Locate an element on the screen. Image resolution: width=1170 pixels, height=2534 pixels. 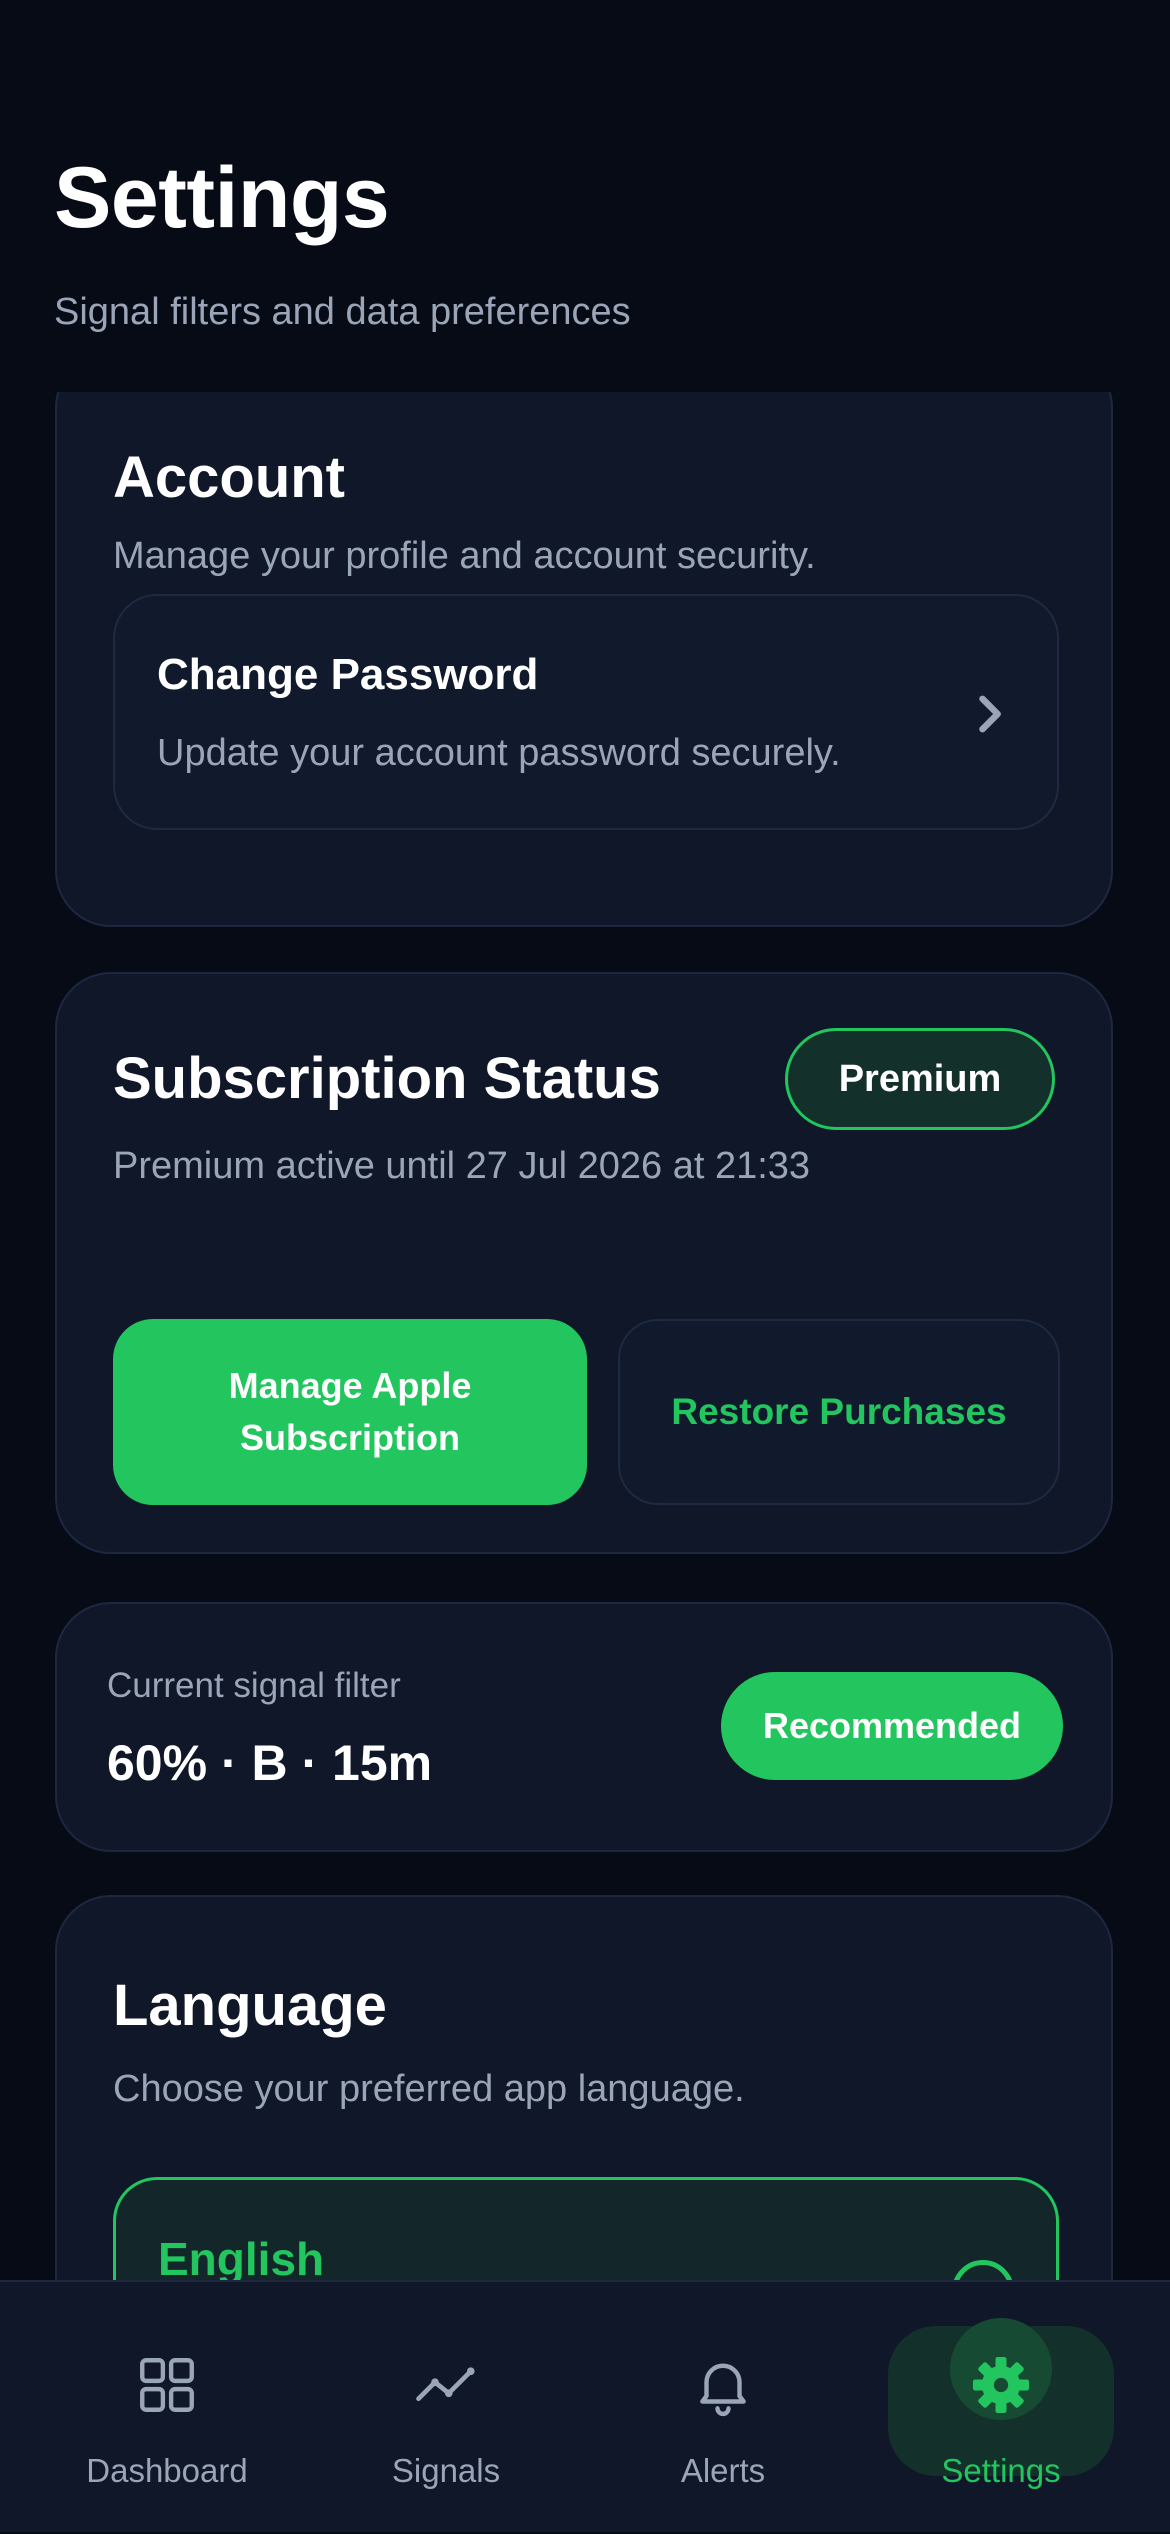
tab-signals: Signals is located at coordinates (446, 2408).